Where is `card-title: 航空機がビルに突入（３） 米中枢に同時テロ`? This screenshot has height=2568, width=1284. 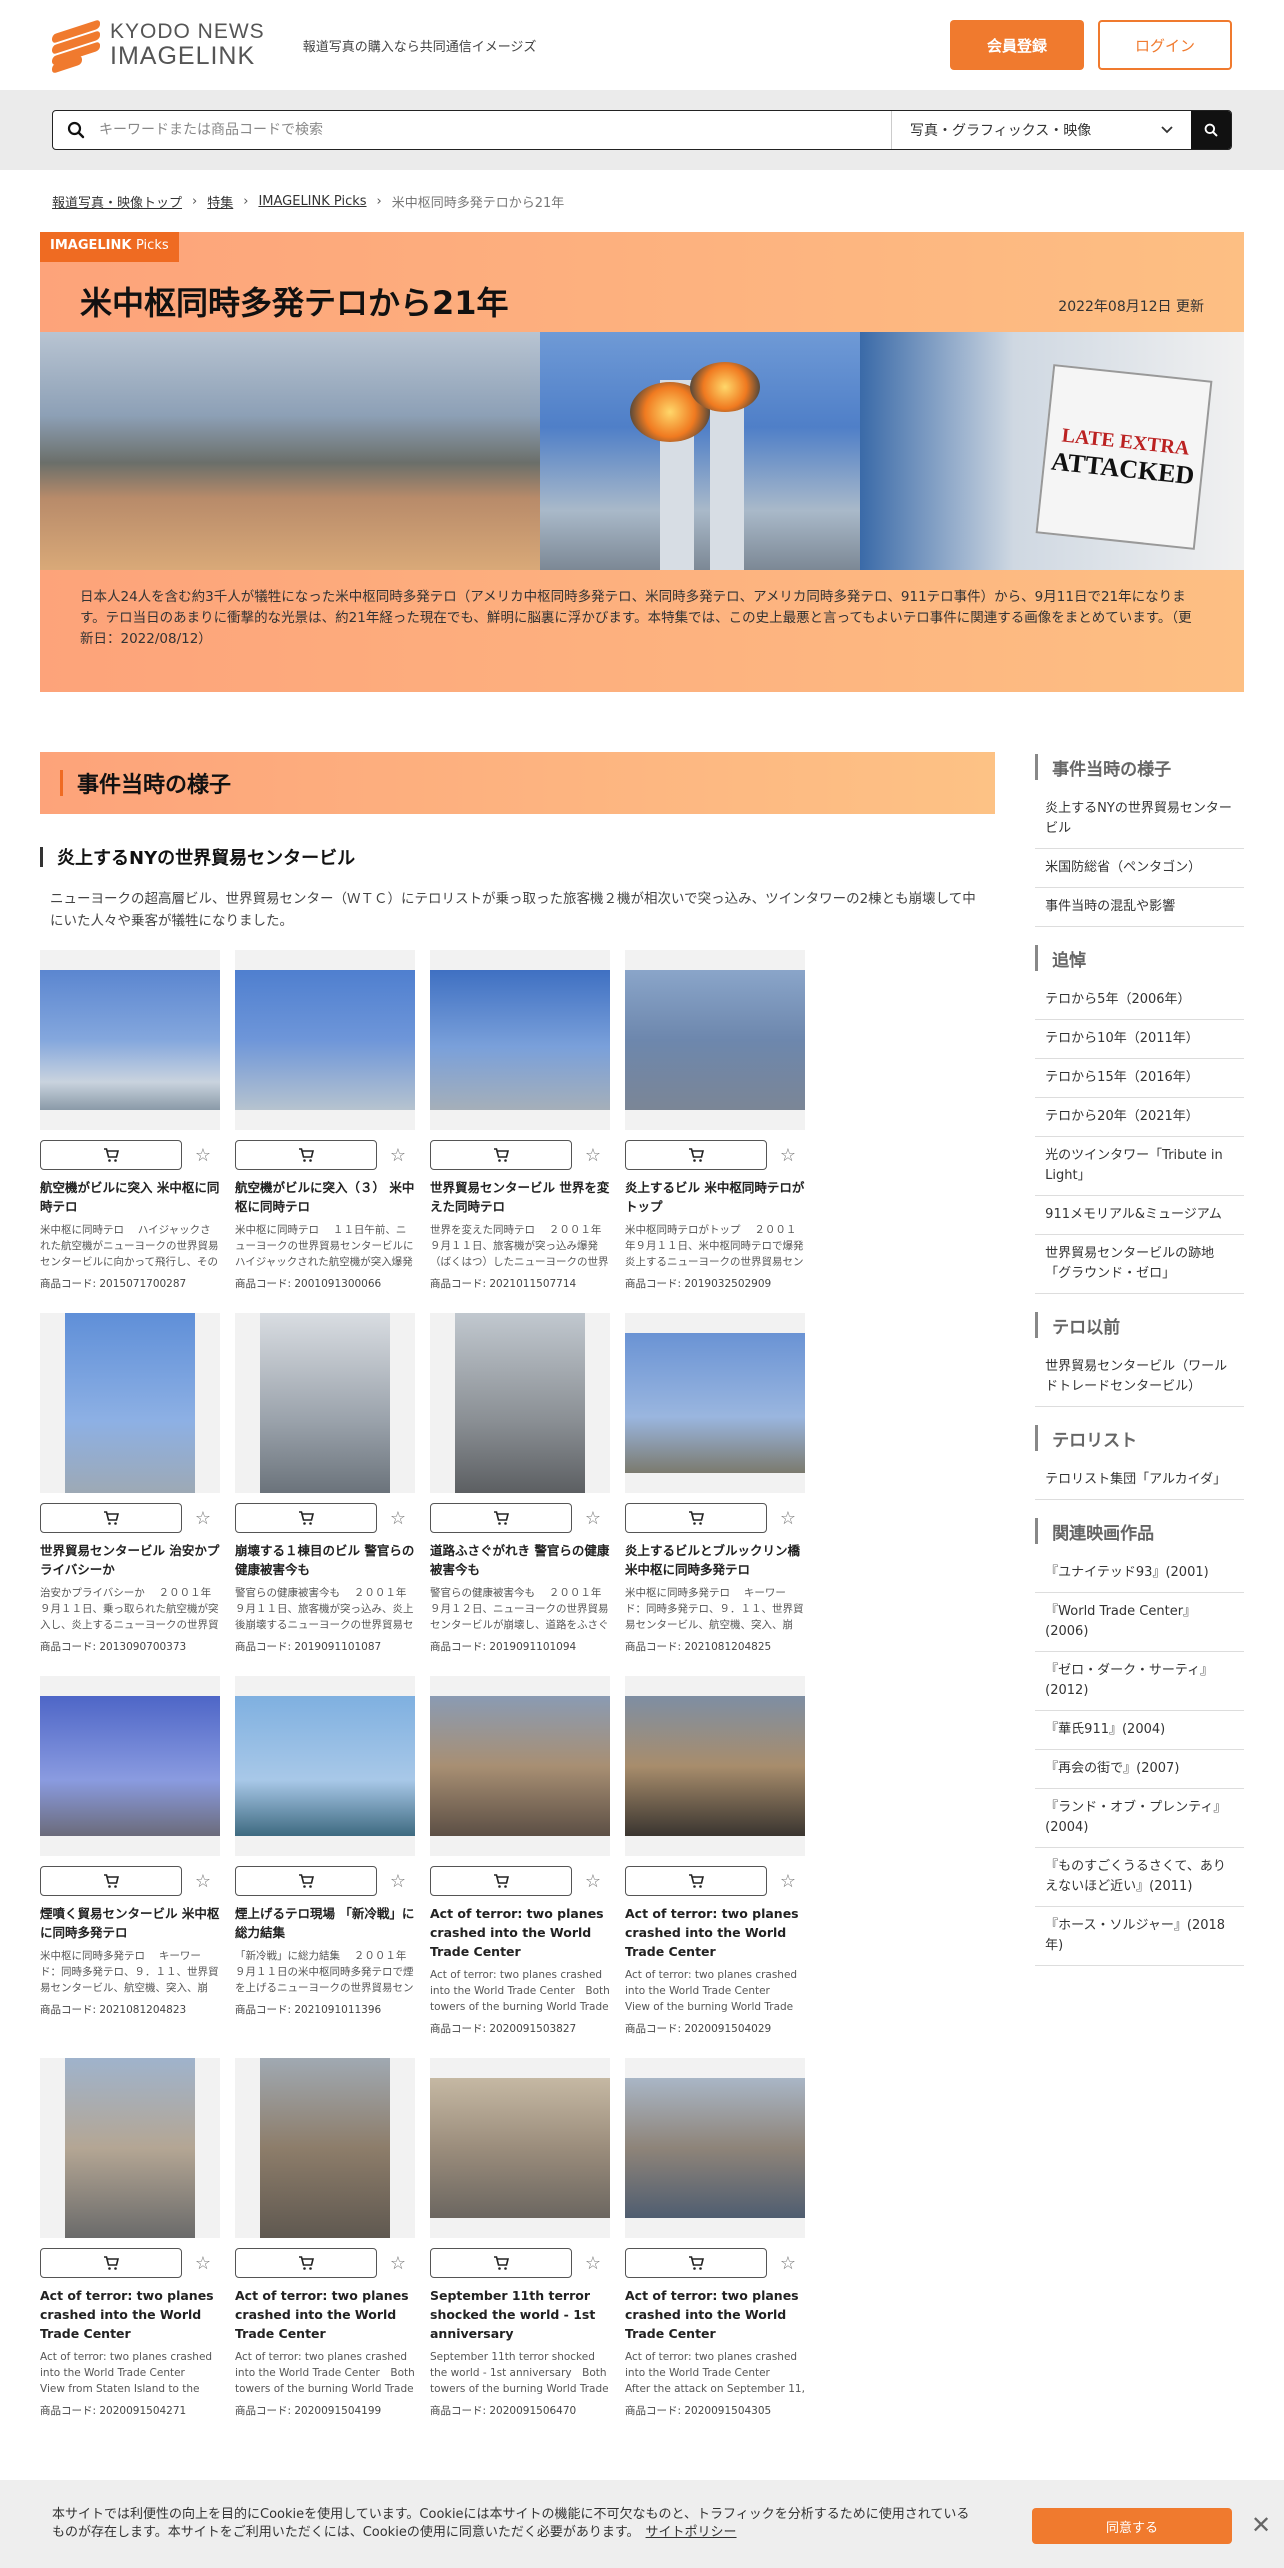
card-title: 航空機がビルに突入（３） 米中枢に同時テロ is located at coordinates (325, 1197).